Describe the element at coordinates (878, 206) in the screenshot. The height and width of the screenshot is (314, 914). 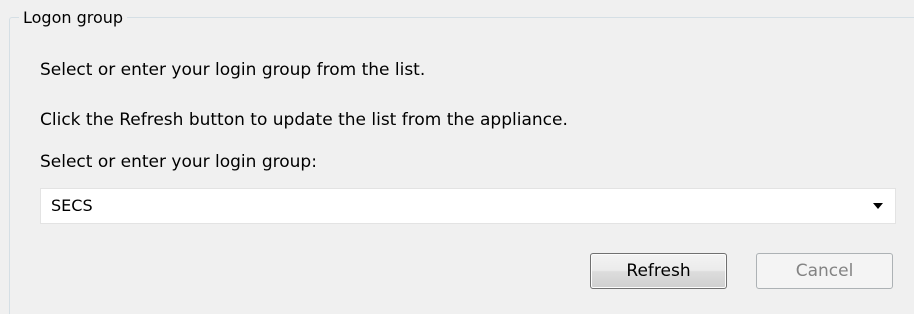
I see `chevron-down-icon` at that location.